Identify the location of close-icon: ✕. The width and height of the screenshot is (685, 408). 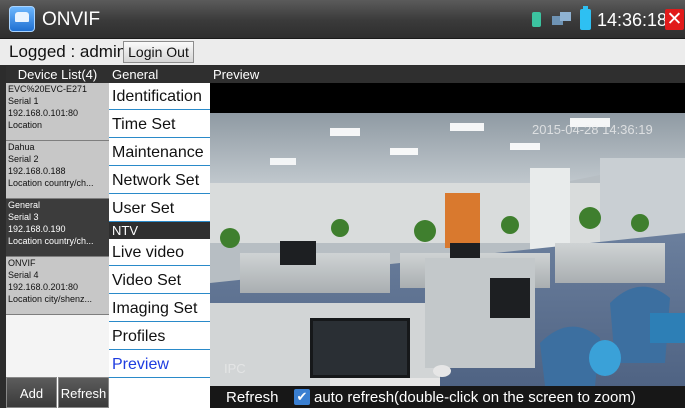
(674, 19).